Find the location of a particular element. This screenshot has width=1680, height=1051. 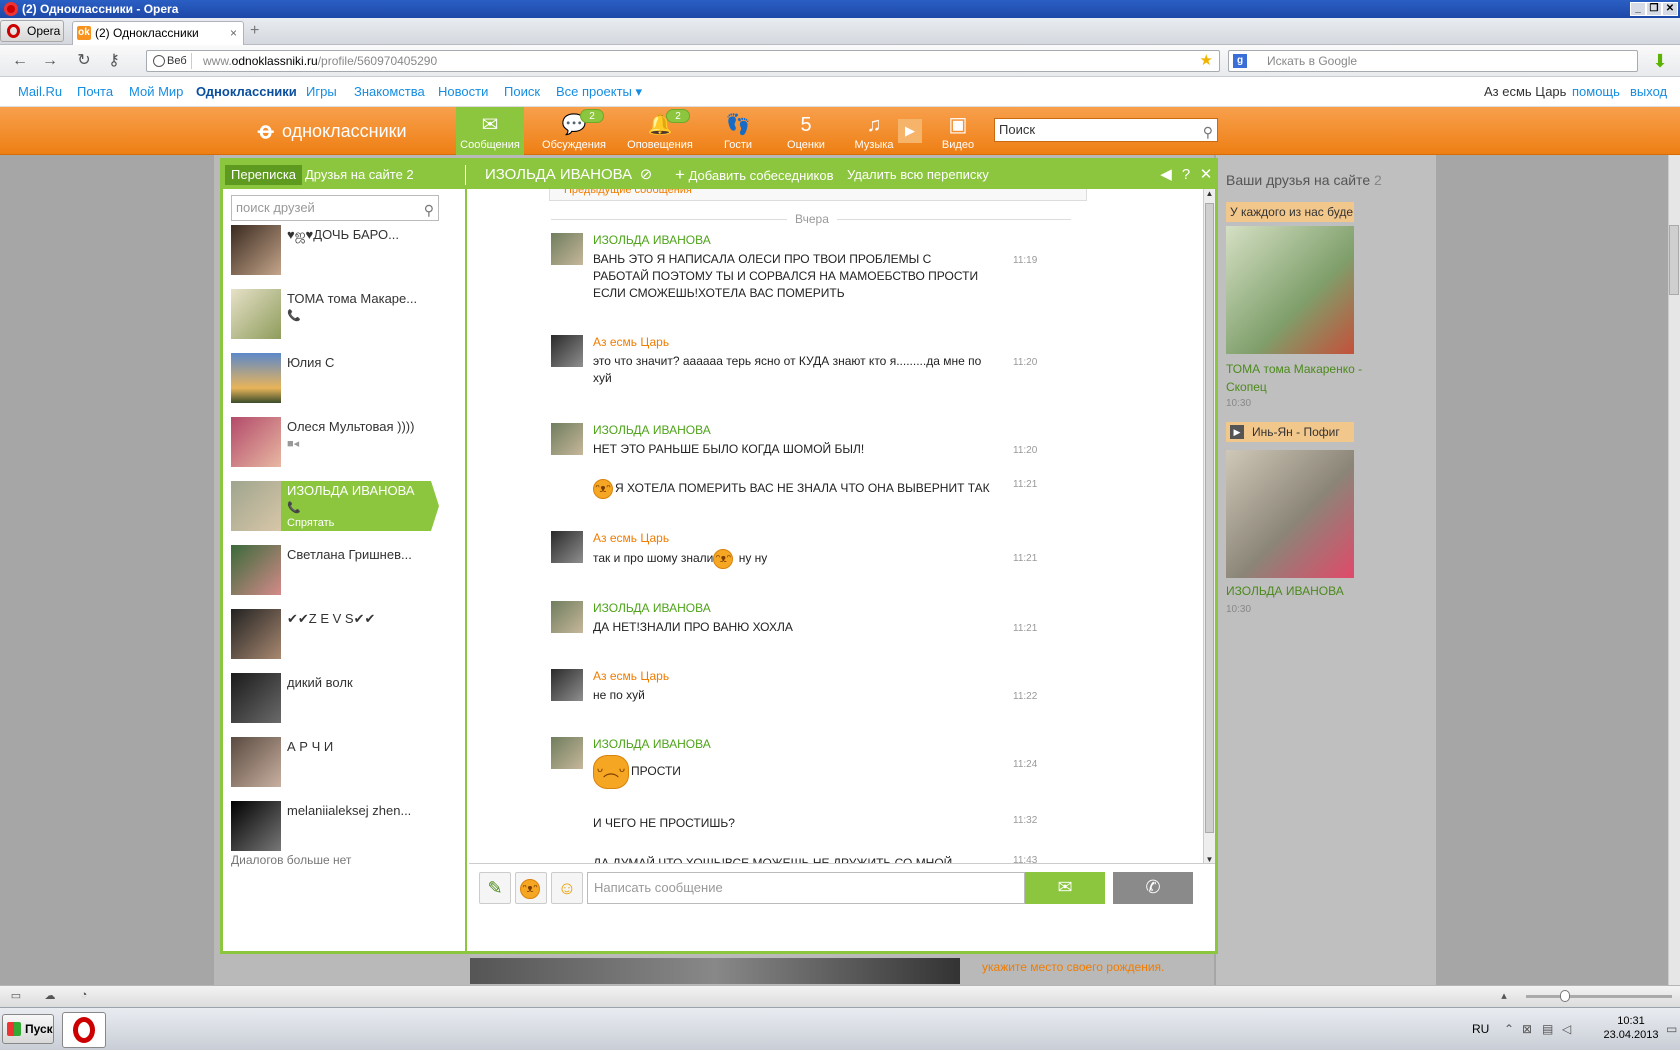

dialog-item-active: ИЗОЛЬДА ИВАНОВА 📞 Спрятать is located at coordinates (335, 506).